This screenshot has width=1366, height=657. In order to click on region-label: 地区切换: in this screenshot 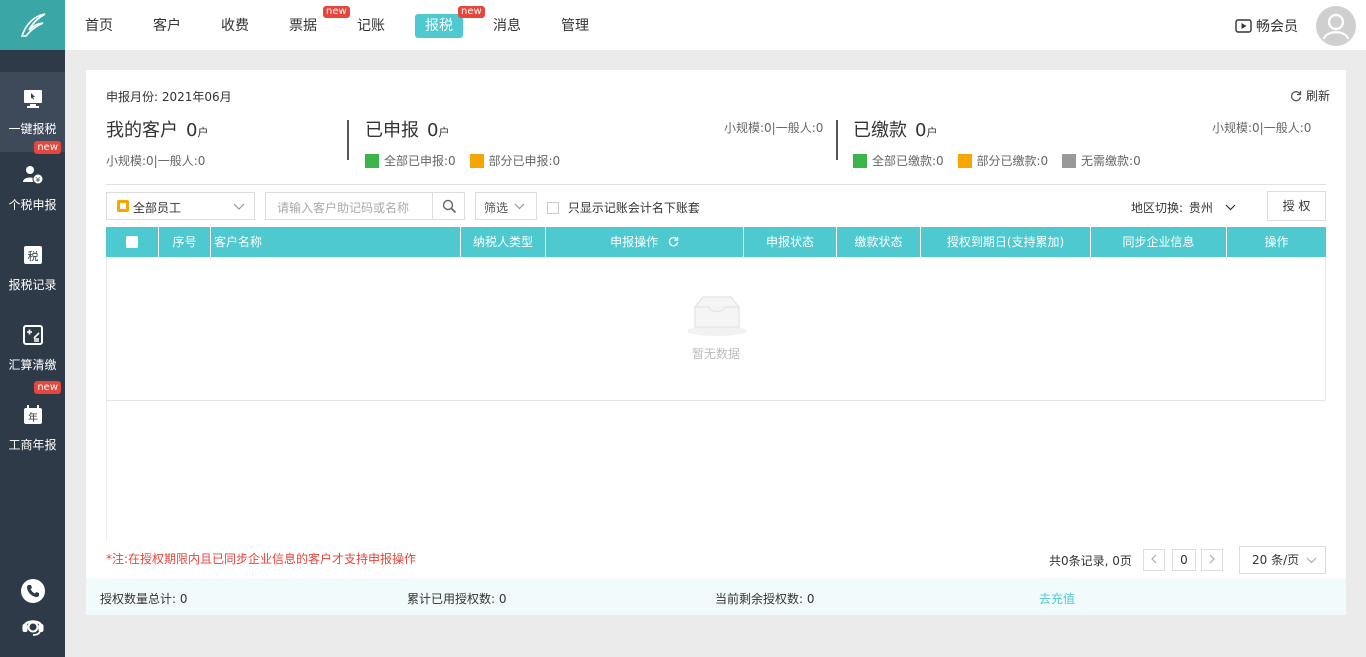, I will do `click(1157, 208)`.